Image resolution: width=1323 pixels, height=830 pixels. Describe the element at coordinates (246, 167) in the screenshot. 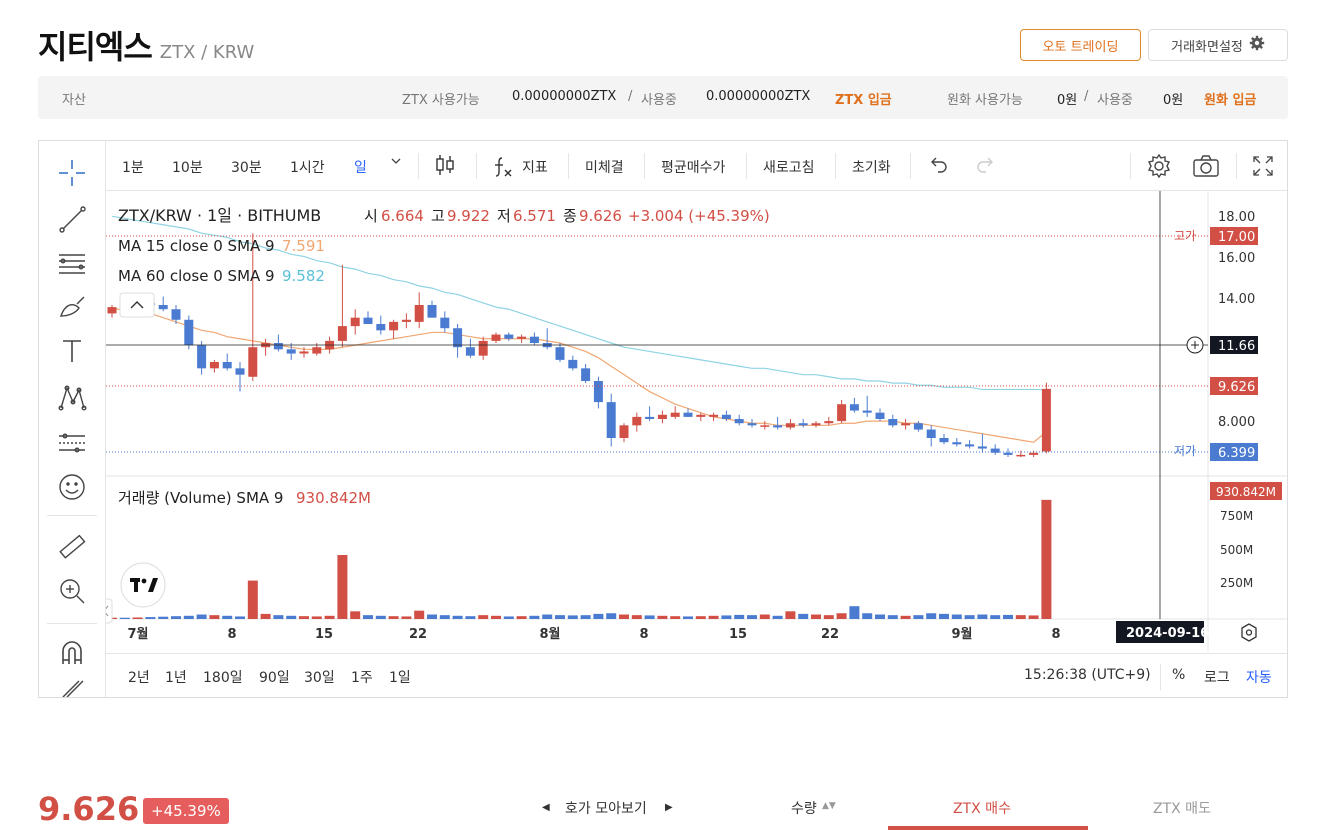

I see `interval-30m: 30분` at that location.